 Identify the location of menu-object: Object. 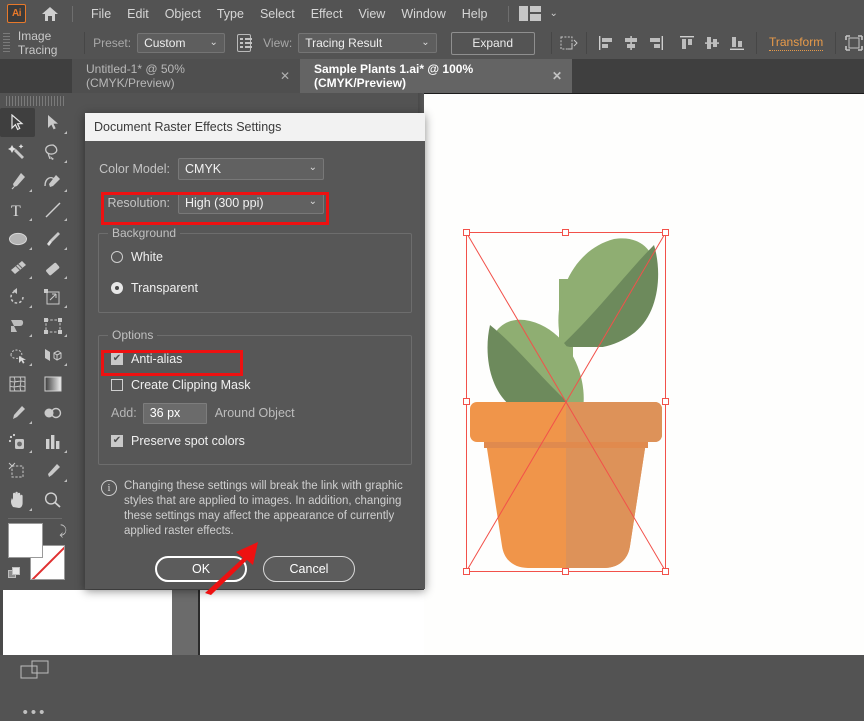
(183, 14).